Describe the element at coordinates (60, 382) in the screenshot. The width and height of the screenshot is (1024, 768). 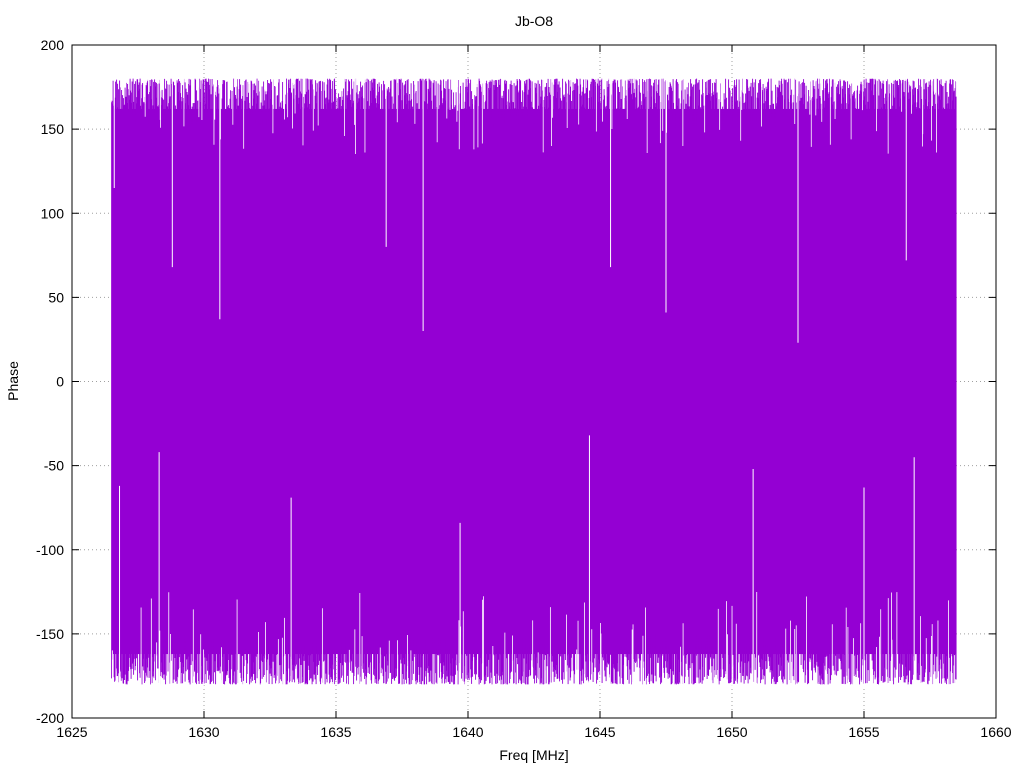
I see `y-tick-label: 0` at that location.